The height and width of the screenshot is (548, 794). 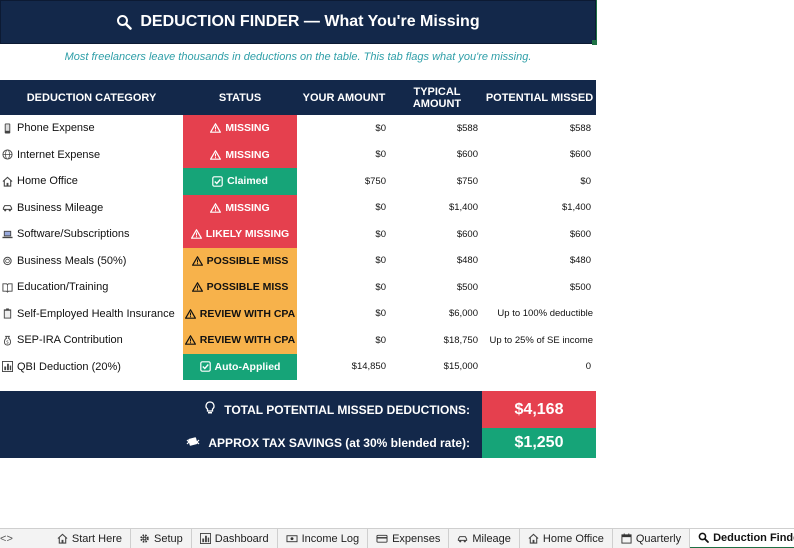 What do you see at coordinates (7, 287) in the screenshot?
I see `book-icon` at bounding box center [7, 287].